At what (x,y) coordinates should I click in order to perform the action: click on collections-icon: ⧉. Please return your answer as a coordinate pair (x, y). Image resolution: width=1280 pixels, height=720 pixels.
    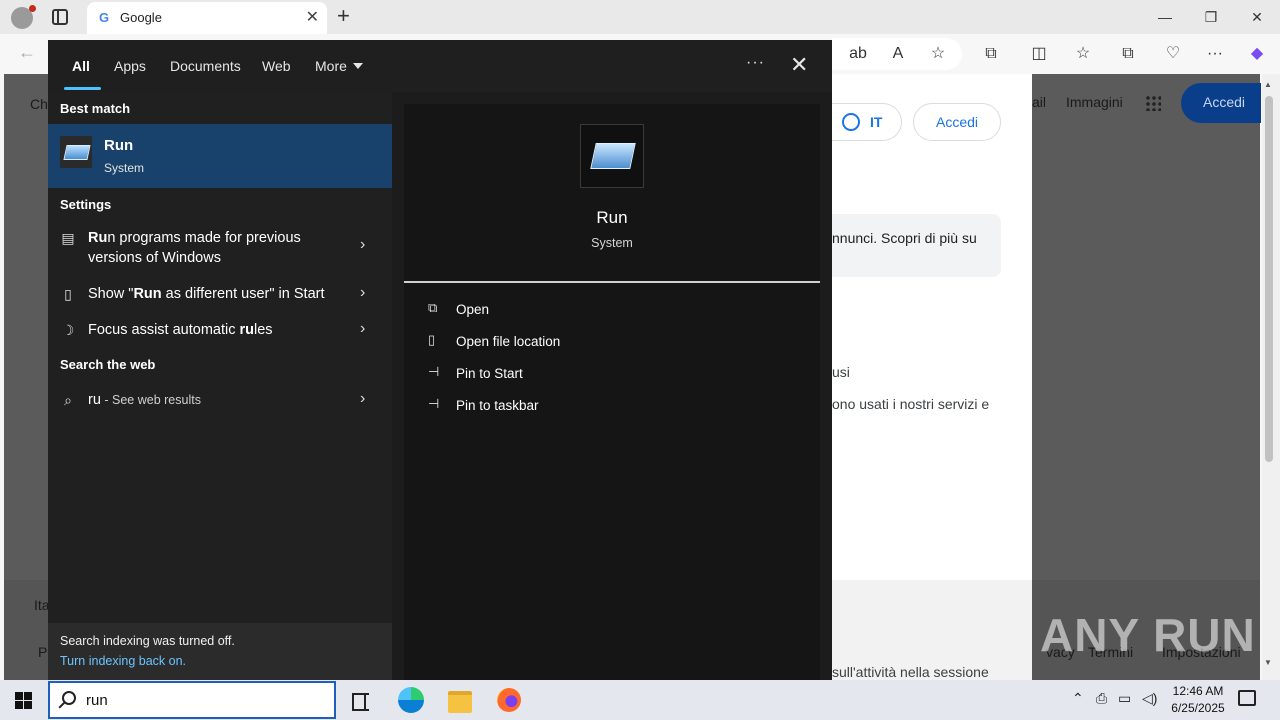
    Looking at the image, I should click on (1128, 54).